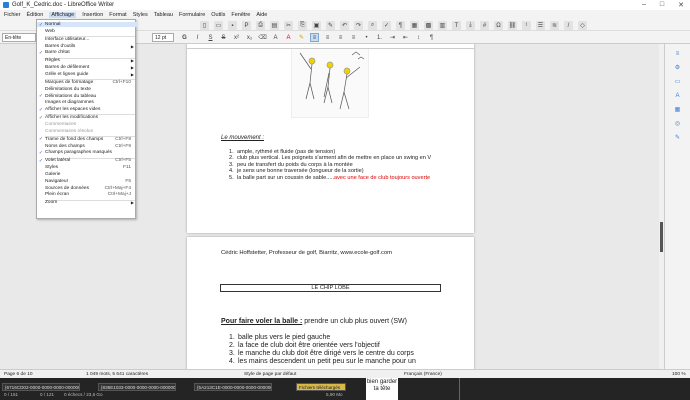  Describe the element at coordinates (270, 374) in the screenshot. I see `page-style: Style de page par défaut` at that location.